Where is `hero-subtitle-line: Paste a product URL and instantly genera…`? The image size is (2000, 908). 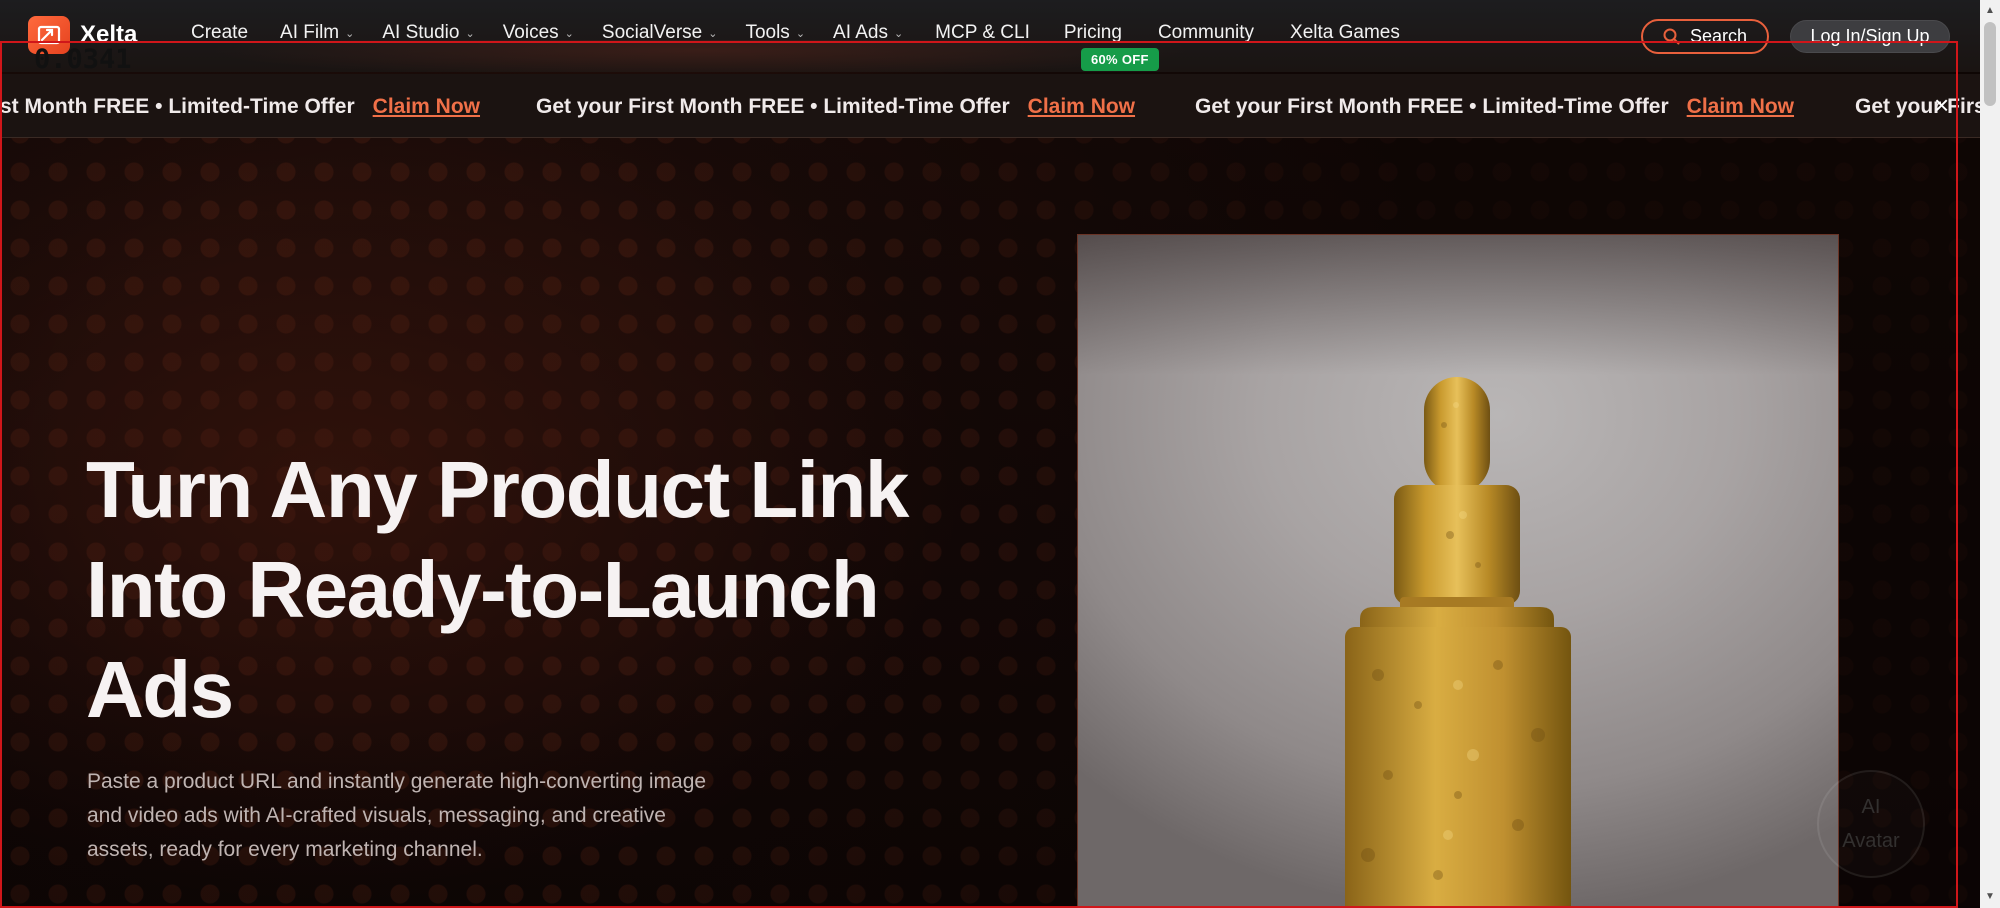
hero-subtitle-line: Paste a product URL and instantly genera… is located at coordinates (397, 781).